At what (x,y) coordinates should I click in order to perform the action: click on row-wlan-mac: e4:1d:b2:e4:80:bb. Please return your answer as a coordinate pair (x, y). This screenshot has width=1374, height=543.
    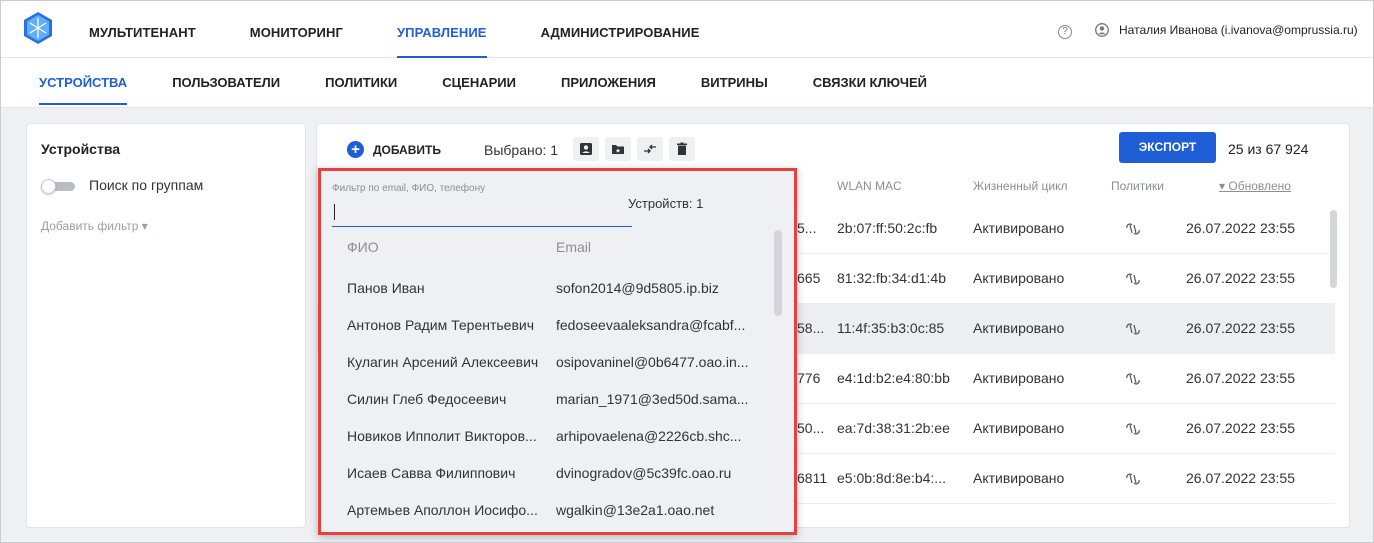
    Looking at the image, I should click on (893, 378).